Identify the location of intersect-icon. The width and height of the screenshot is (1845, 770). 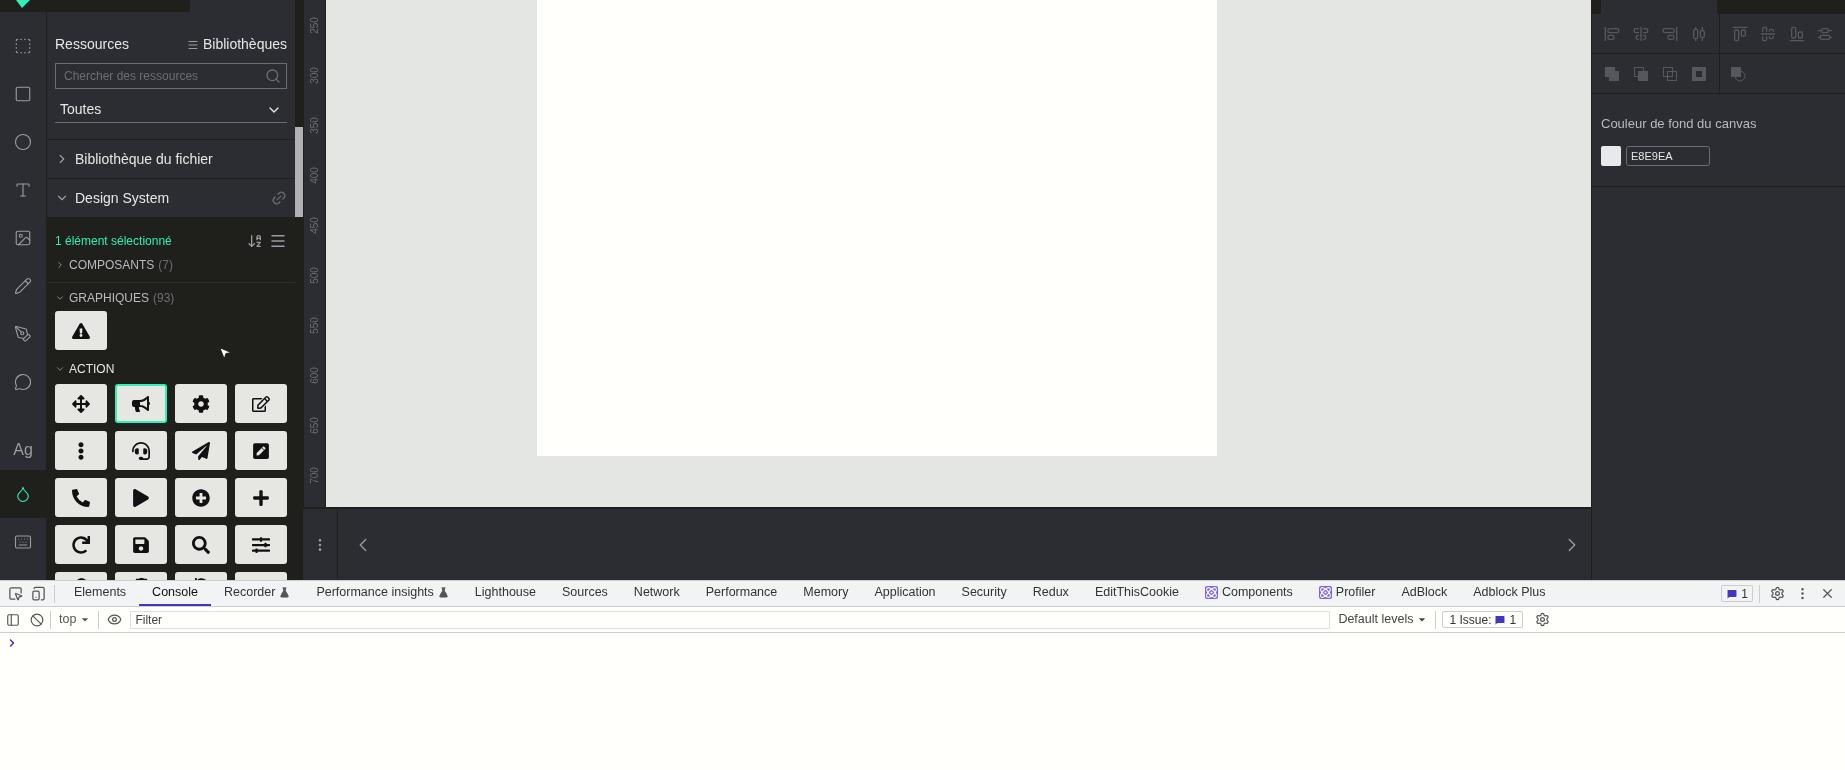
(1669, 73).